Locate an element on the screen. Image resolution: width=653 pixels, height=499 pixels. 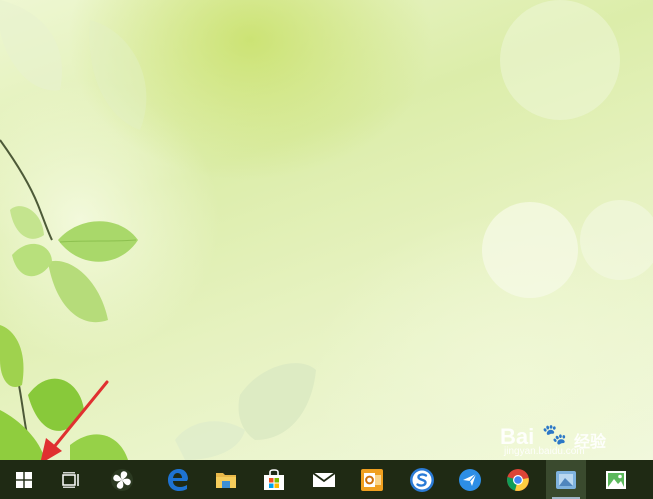
task-view-button is located at coordinates (71, 479).